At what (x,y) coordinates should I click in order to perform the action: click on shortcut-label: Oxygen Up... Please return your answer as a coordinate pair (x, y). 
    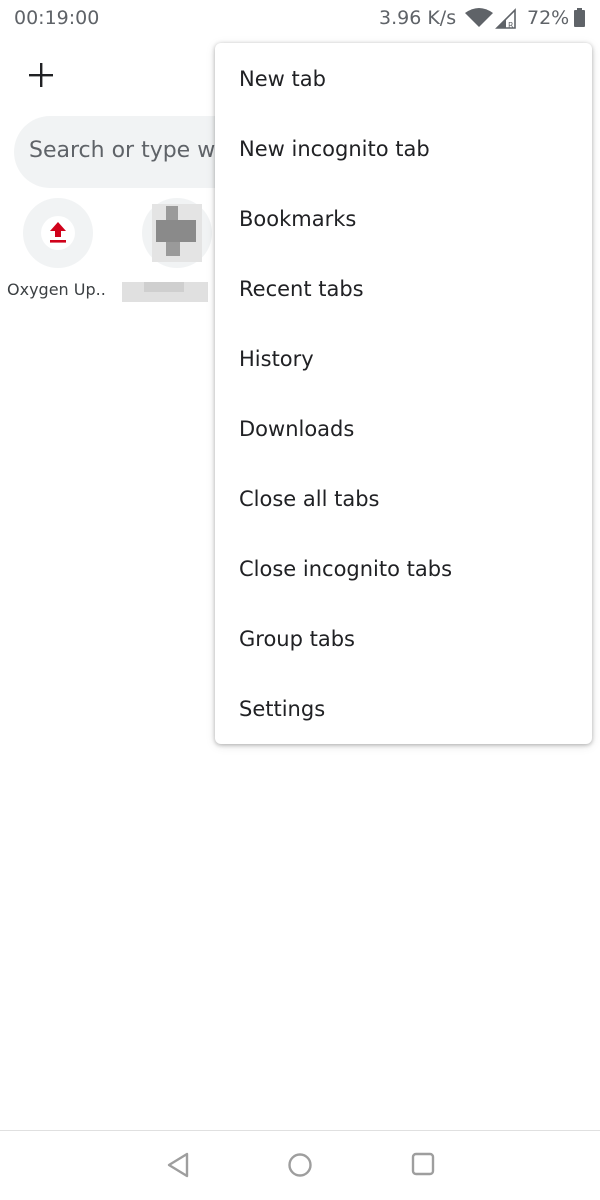
    Looking at the image, I should click on (56, 289).